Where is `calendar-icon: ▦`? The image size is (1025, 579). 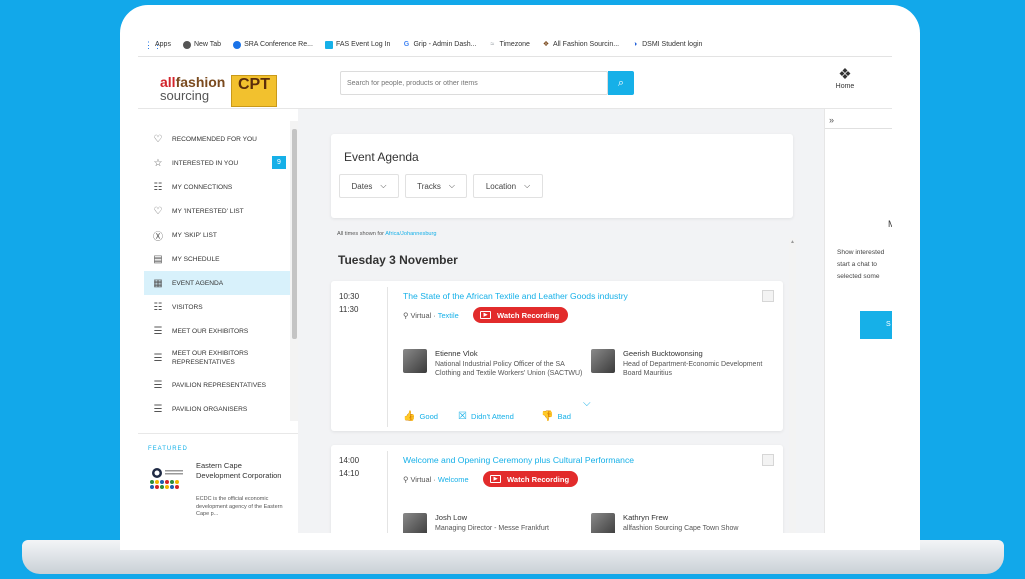 calendar-icon: ▦ is located at coordinates (158, 283).